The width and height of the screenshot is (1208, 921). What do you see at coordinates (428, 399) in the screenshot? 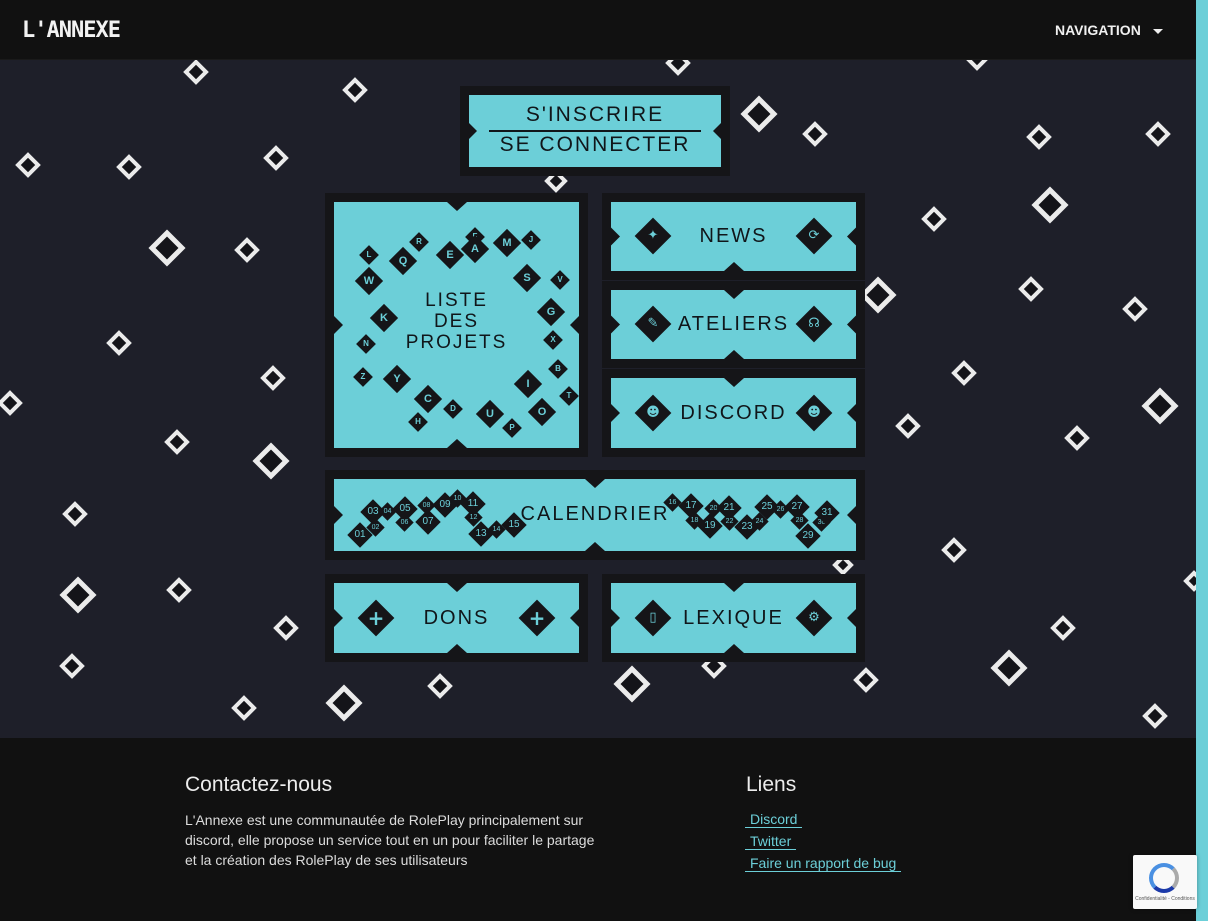
I see `project-letter: C` at bounding box center [428, 399].